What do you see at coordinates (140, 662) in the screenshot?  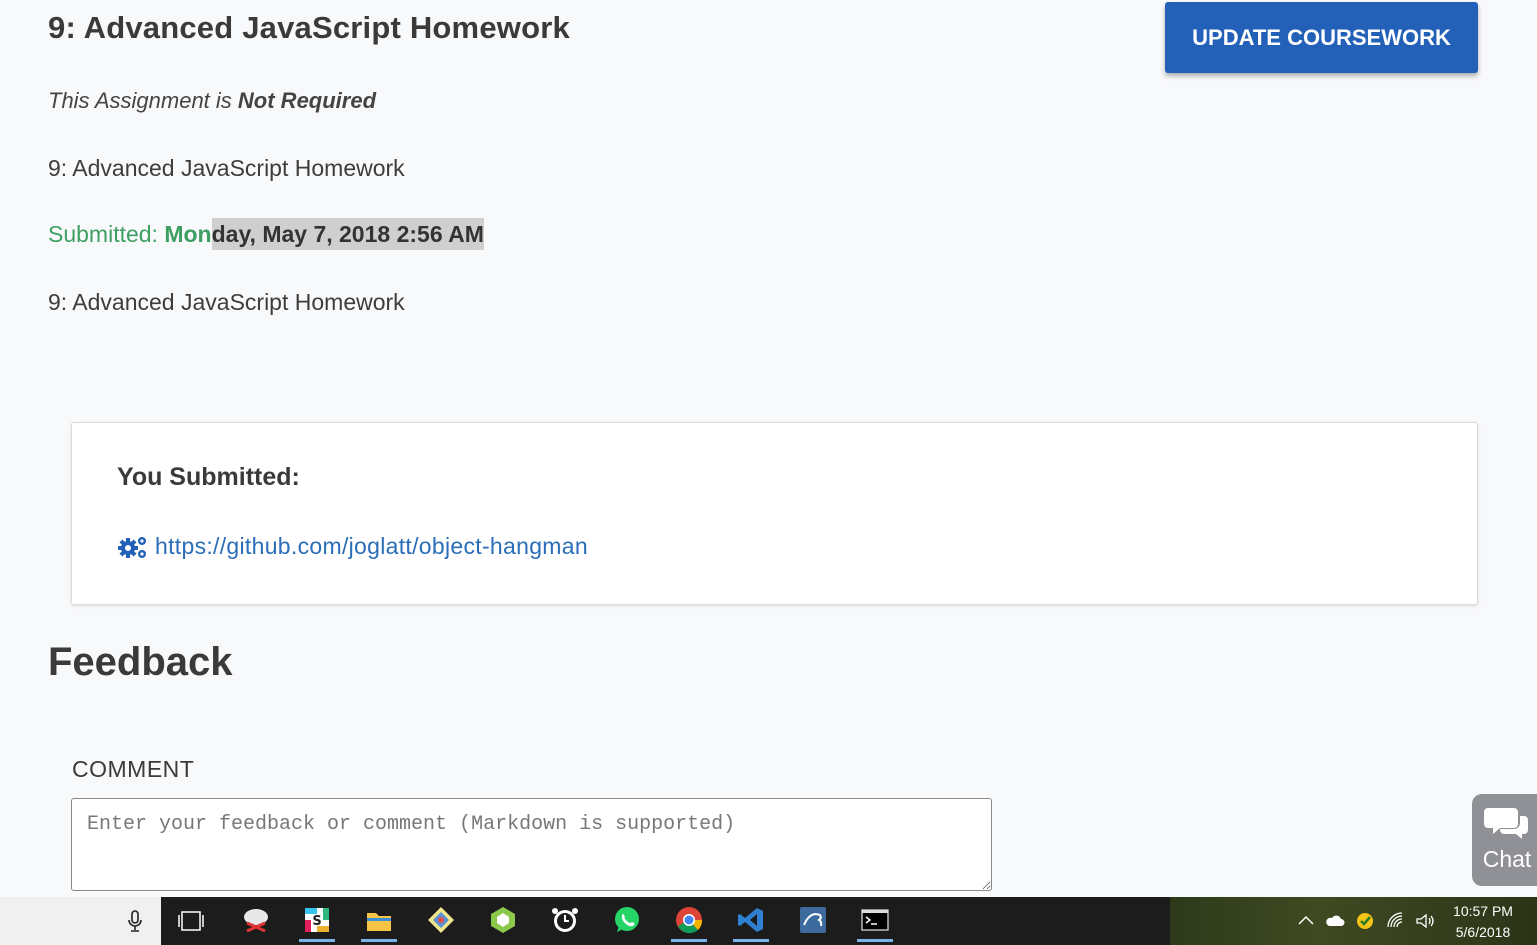 I see `feedback-title: Feedback` at bounding box center [140, 662].